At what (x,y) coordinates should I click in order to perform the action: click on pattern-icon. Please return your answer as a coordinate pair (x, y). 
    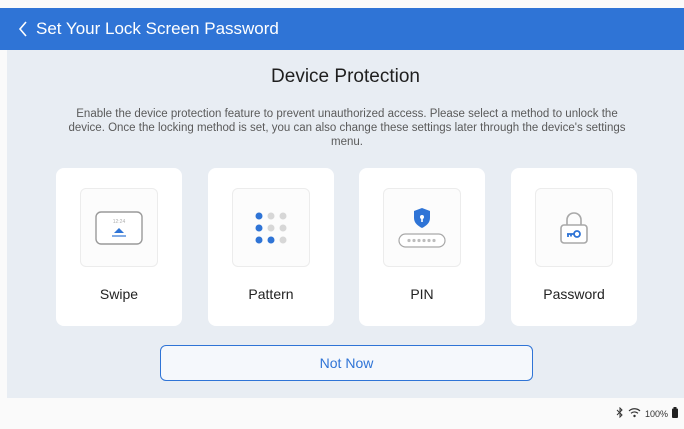
    Looking at the image, I should click on (271, 227).